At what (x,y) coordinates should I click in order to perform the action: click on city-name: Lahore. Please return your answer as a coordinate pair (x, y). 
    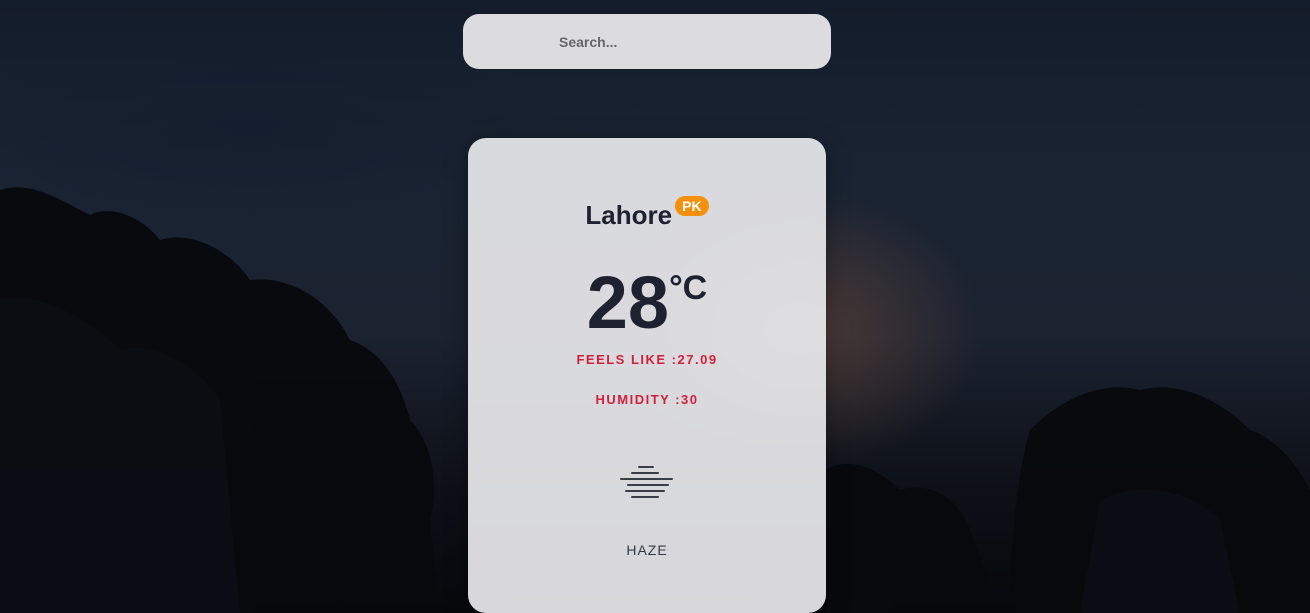
    Looking at the image, I should click on (629, 215).